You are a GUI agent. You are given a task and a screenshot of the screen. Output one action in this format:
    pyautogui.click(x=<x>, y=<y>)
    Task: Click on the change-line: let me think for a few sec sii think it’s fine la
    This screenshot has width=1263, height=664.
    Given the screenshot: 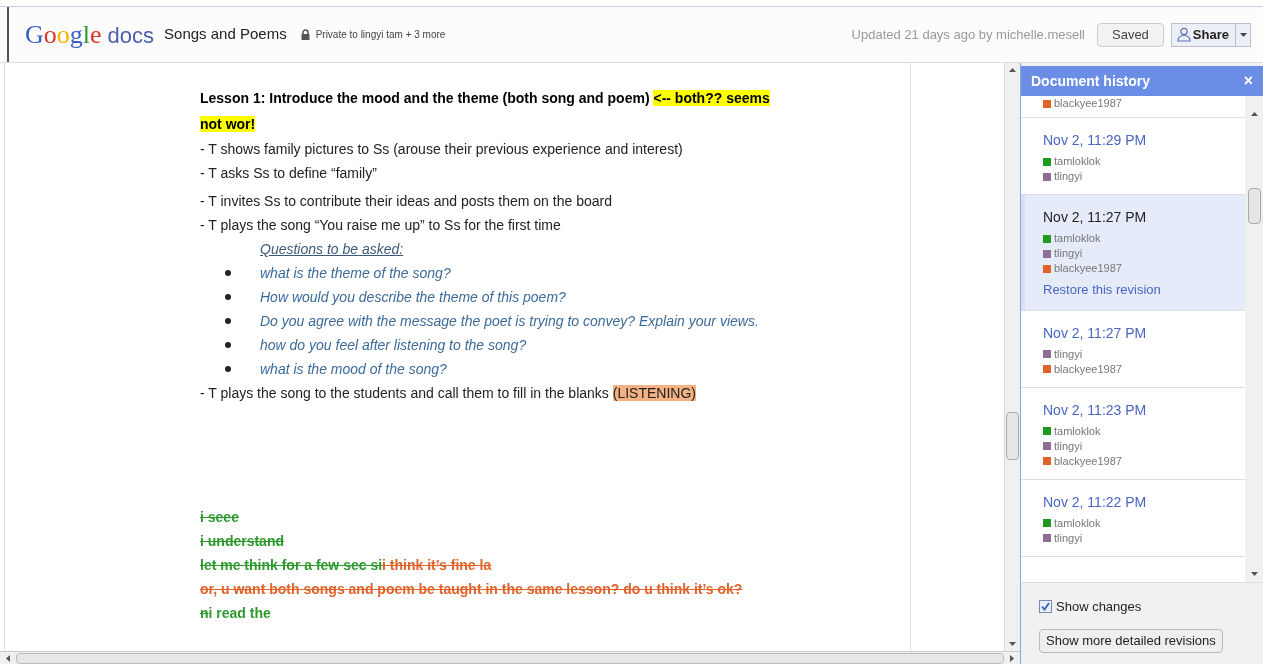 What is the action you would take?
    pyautogui.click(x=346, y=565)
    